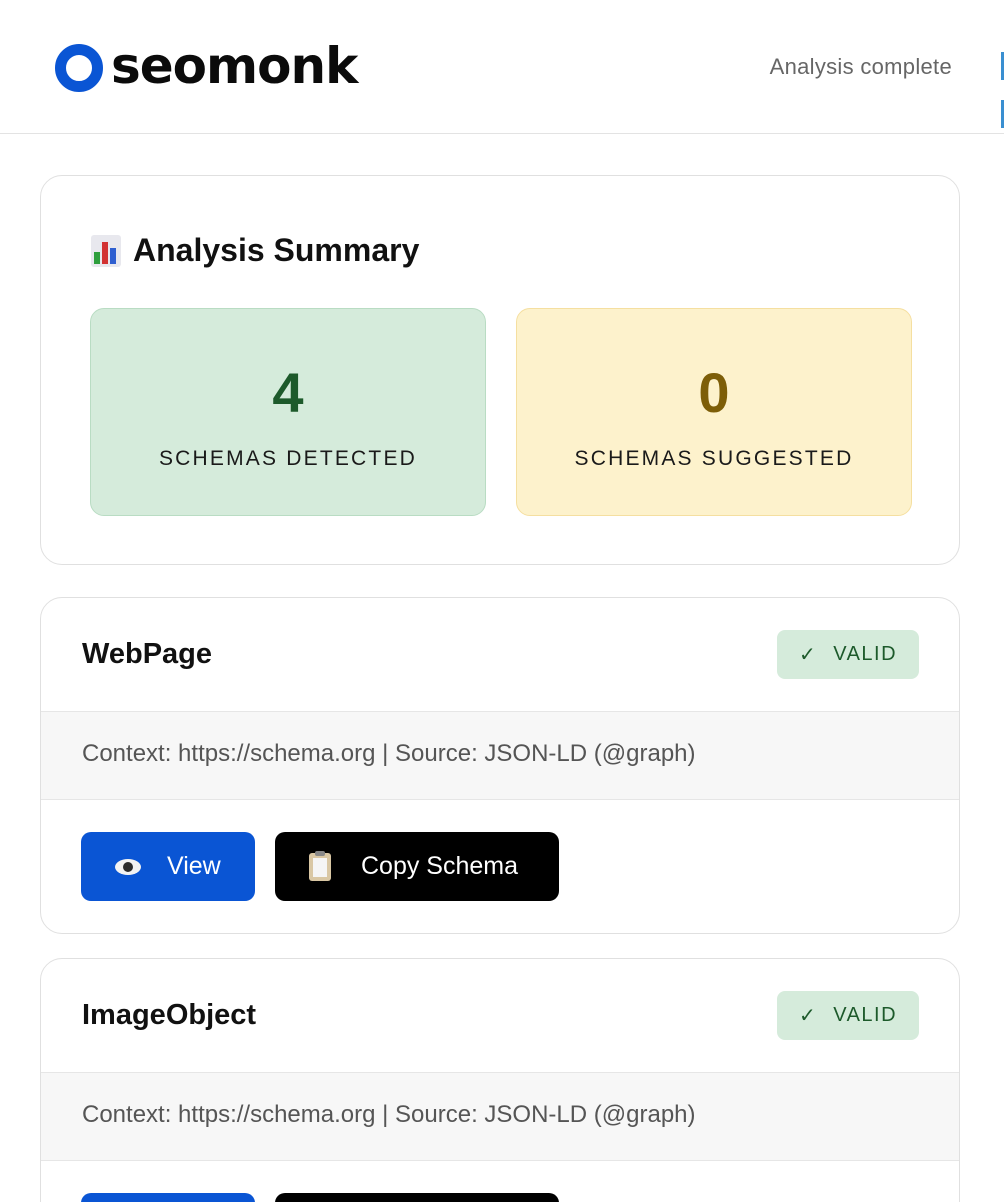 The image size is (1004, 1202). Describe the element at coordinates (417, 1197) in the screenshot. I see `copy-schema-button` at that location.